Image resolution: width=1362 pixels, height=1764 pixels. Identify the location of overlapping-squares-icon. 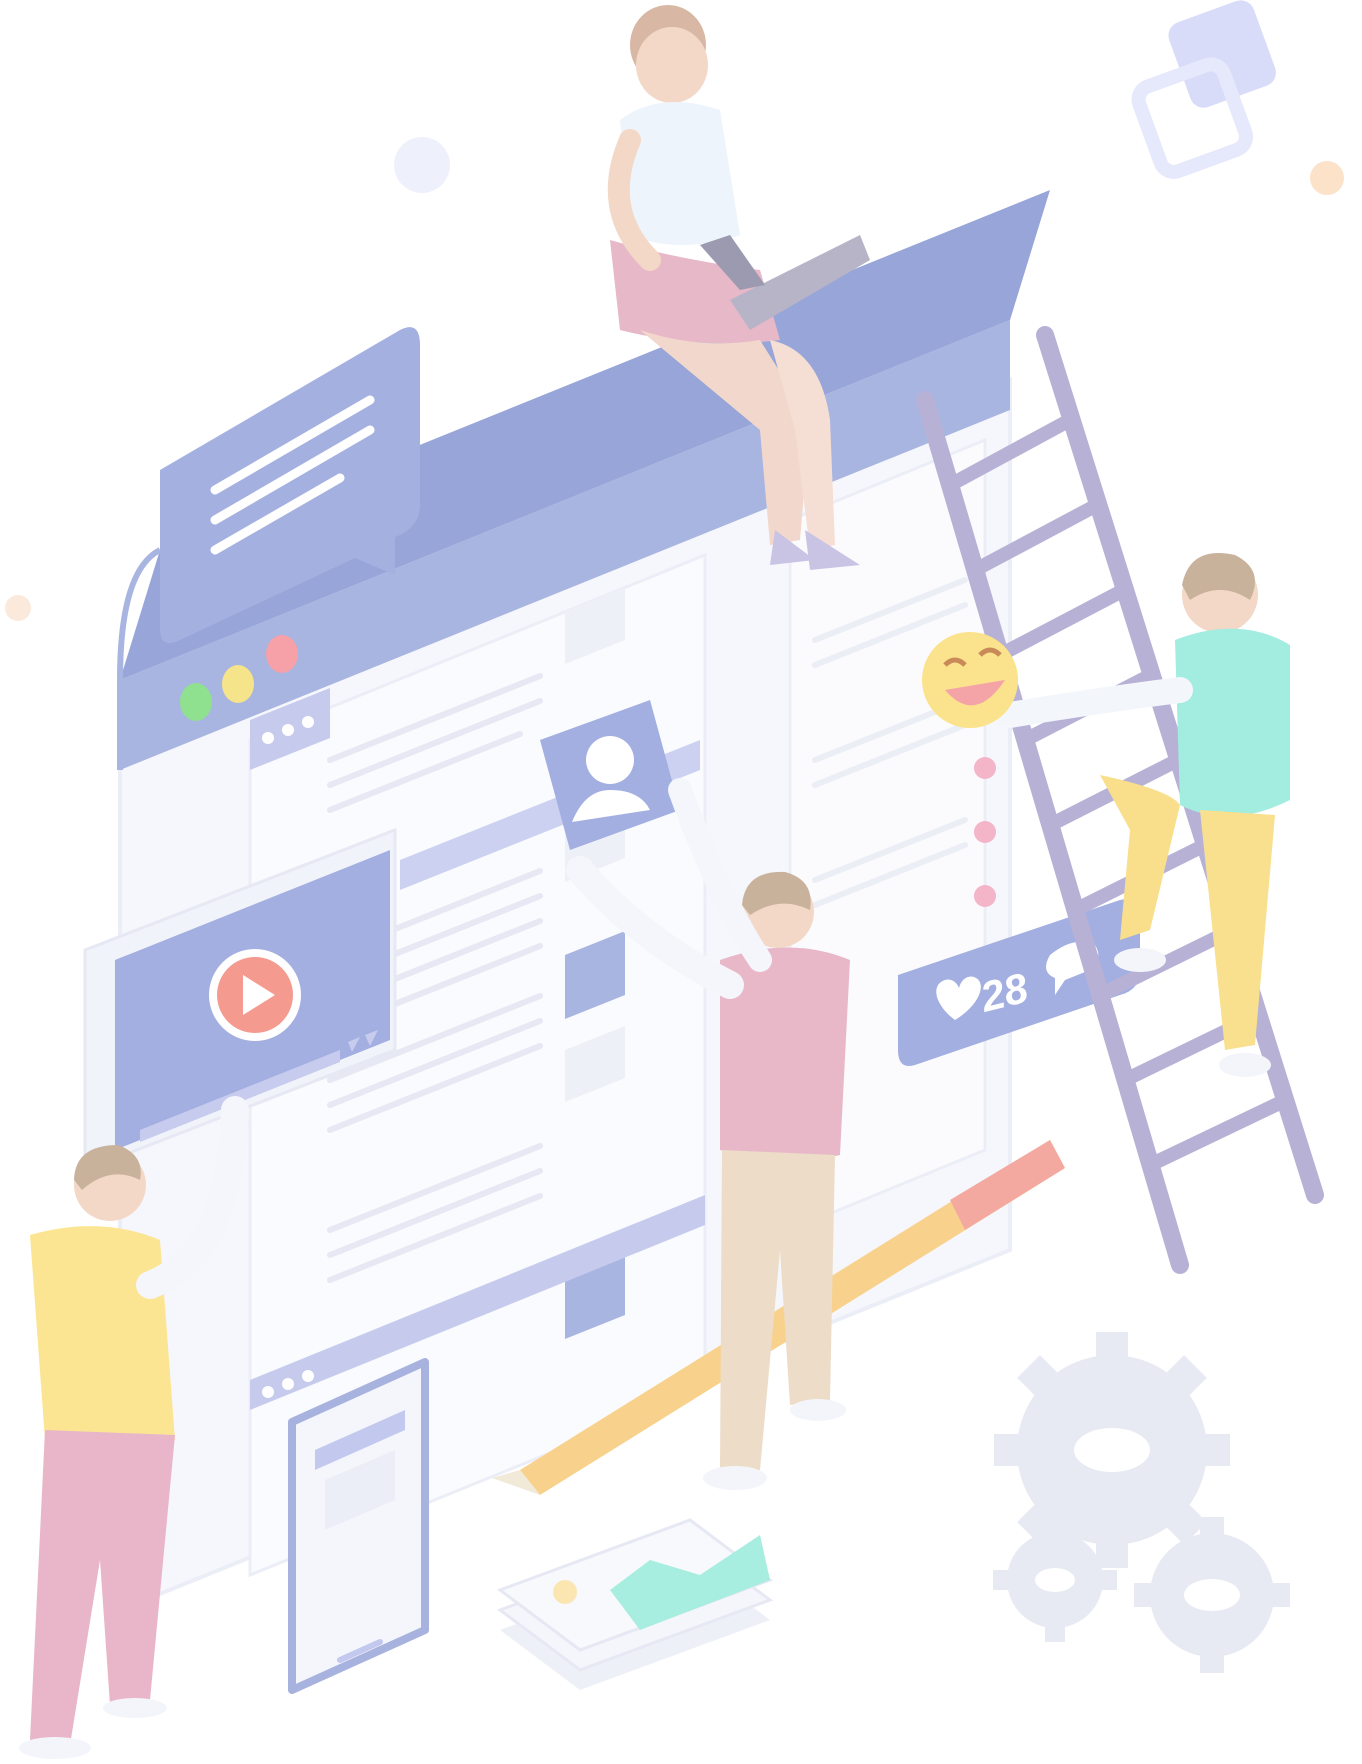
(1203, 89).